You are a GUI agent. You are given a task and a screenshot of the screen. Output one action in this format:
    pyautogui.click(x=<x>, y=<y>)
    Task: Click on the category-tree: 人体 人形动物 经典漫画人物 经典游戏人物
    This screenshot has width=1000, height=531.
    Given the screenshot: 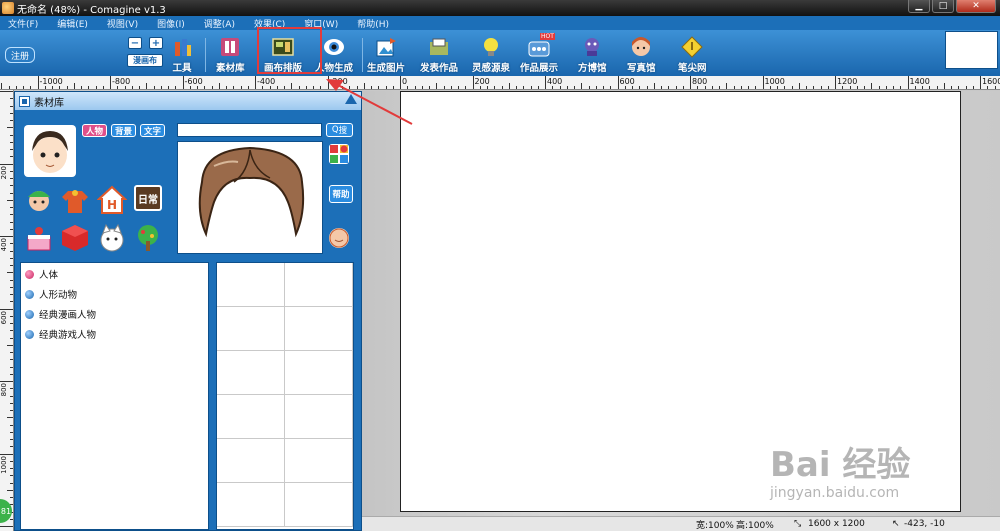 What is the action you would take?
    pyautogui.click(x=114, y=396)
    